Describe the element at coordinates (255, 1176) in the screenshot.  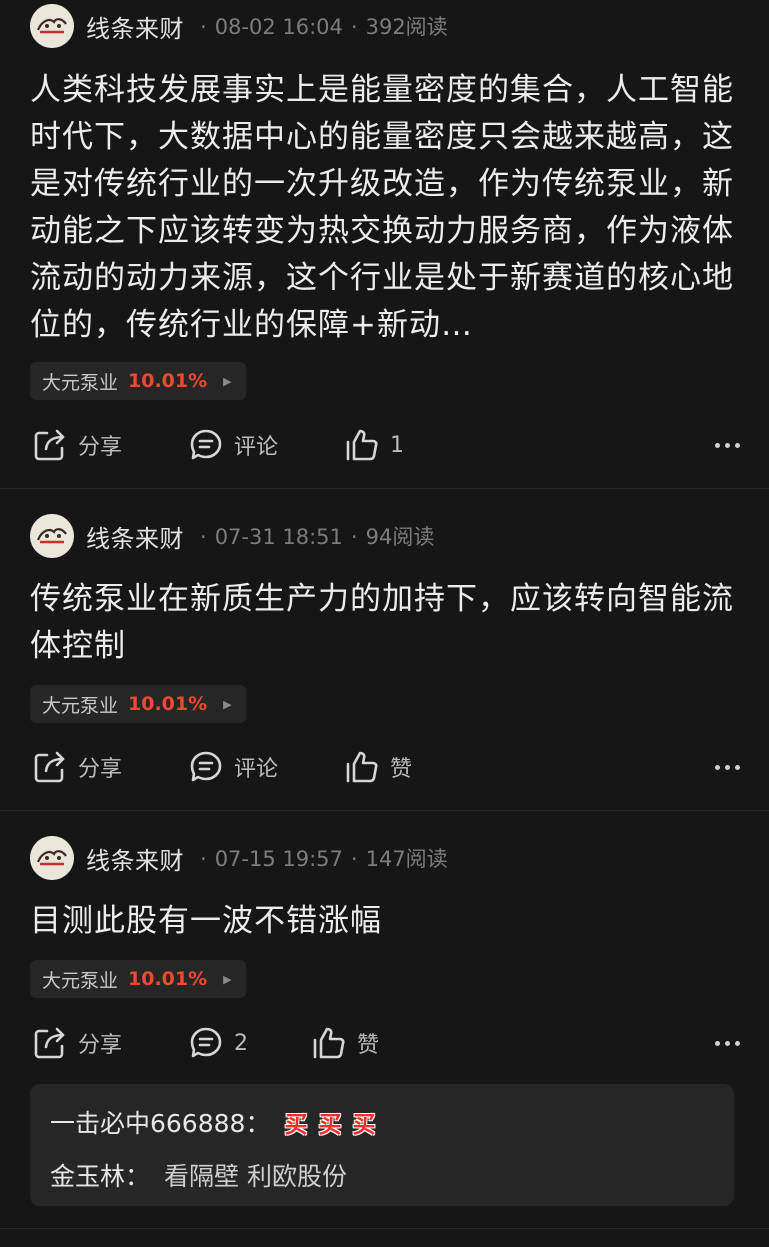
I see `comment-text: 看隔壁 利欧股份` at that location.